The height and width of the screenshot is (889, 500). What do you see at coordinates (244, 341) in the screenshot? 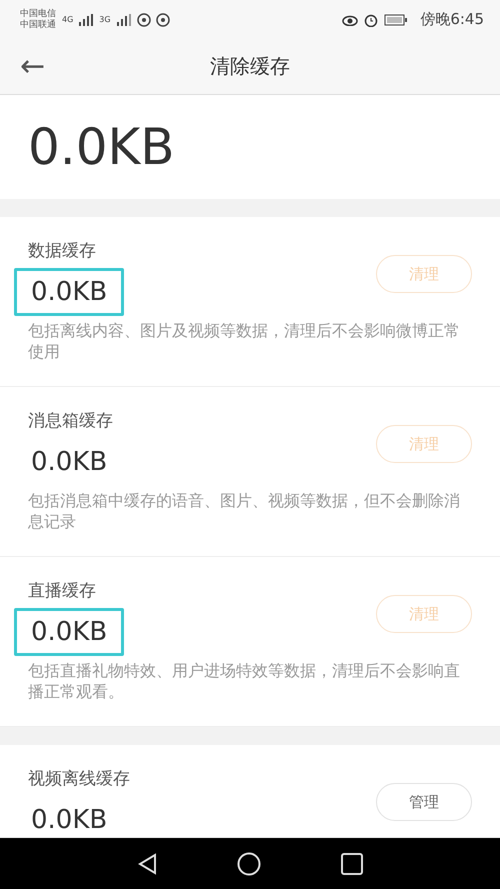
I see `cache-description: 包括离线内容、图片及视频等数据，清理后不会影响微博正常使用` at bounding box center [244, 341].